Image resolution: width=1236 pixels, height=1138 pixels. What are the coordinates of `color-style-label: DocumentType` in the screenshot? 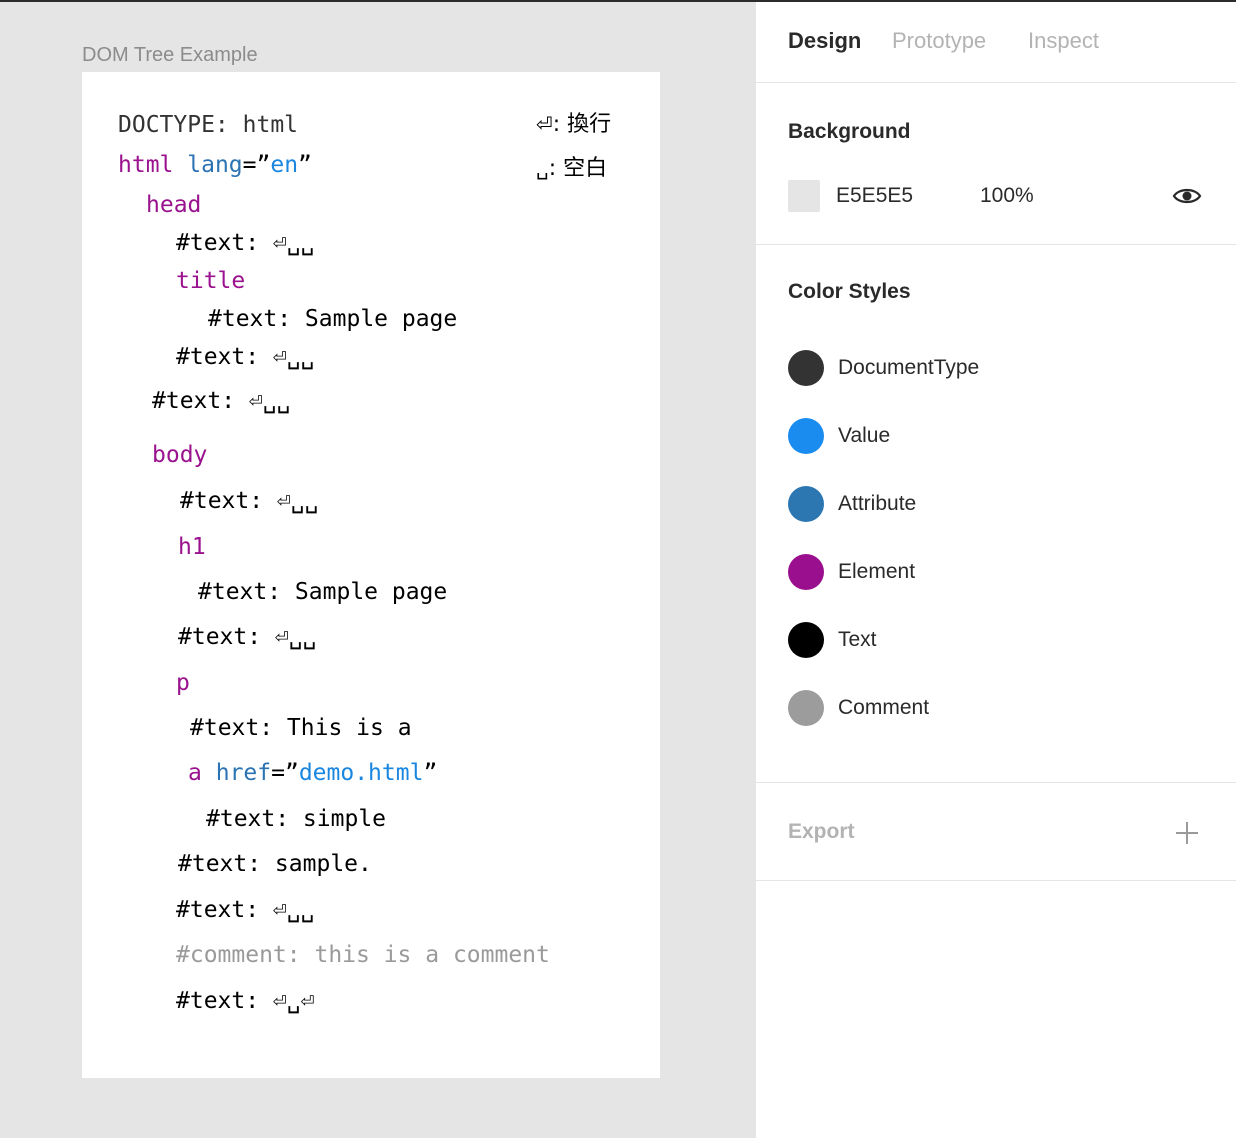 It's located at (909, 367).